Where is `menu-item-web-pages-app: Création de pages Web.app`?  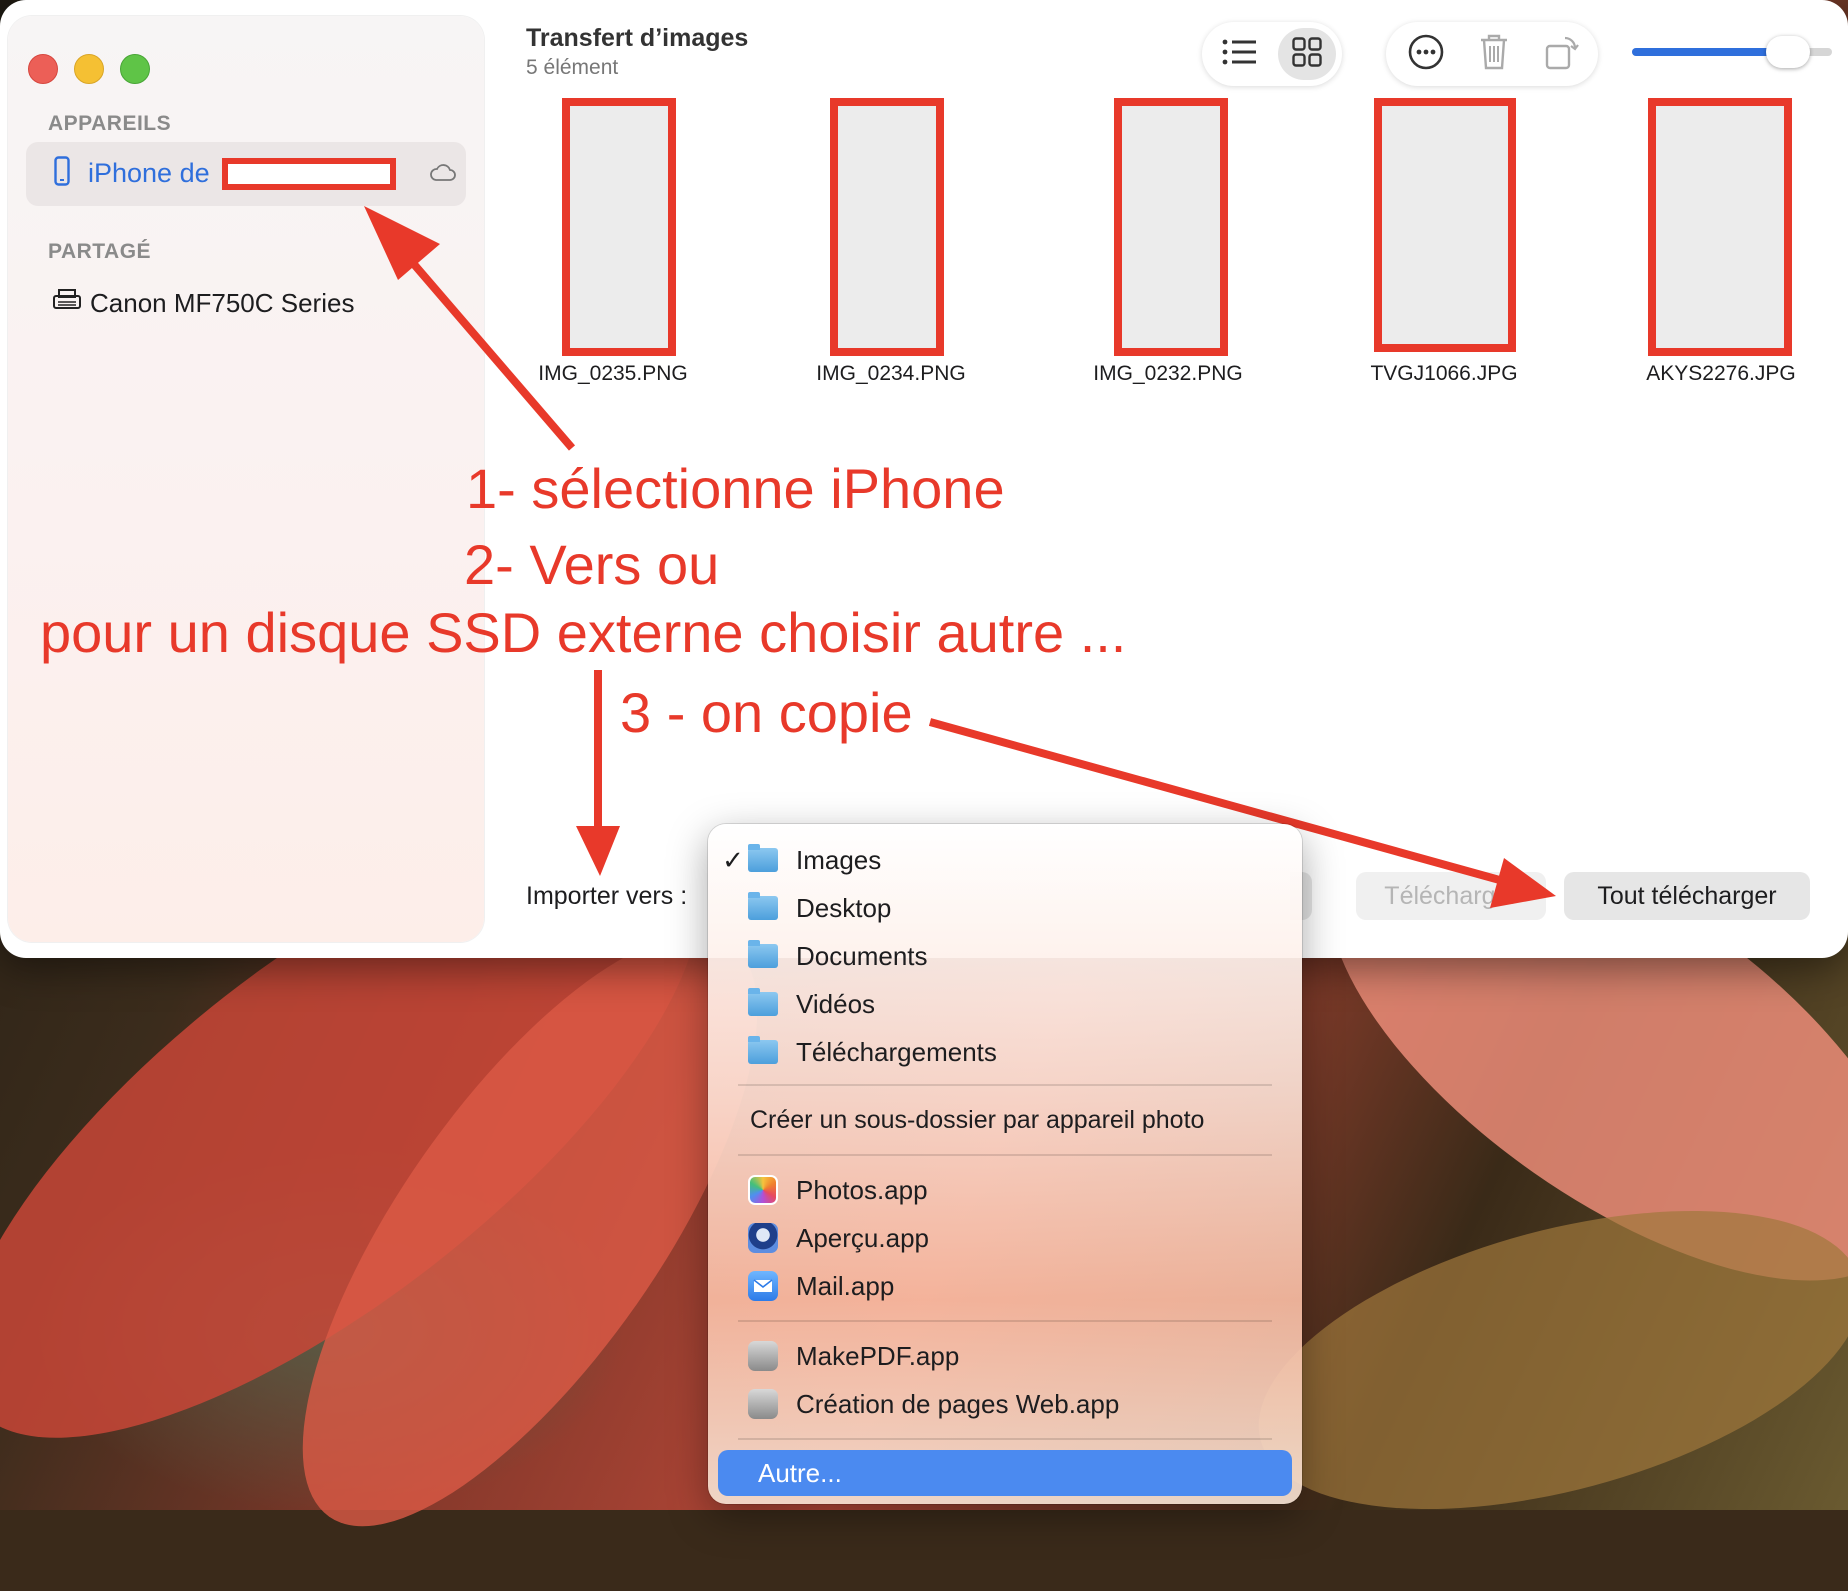
menu-item-web-pages-app: Création de pages Web.app is located at coordinates (1005, 1404).